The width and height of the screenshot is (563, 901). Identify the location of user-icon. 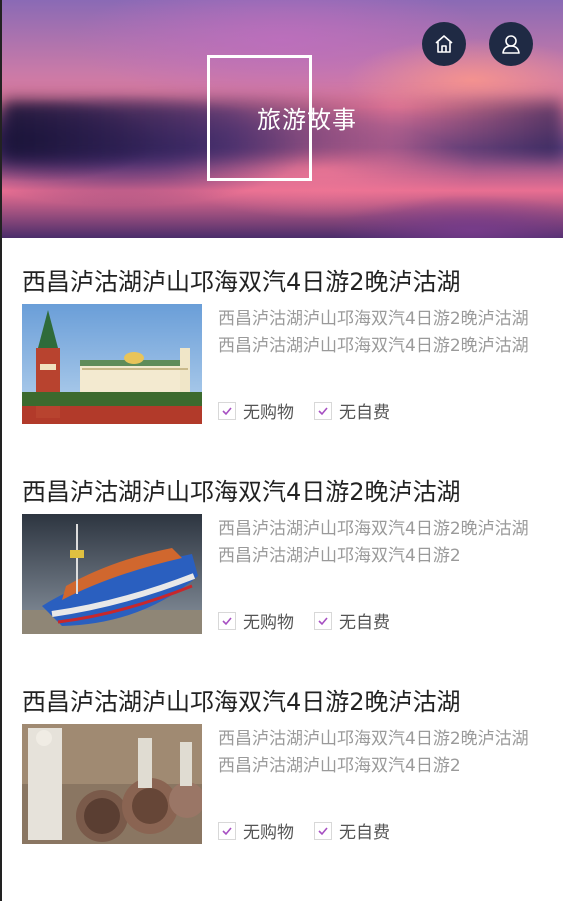
(511, 44).